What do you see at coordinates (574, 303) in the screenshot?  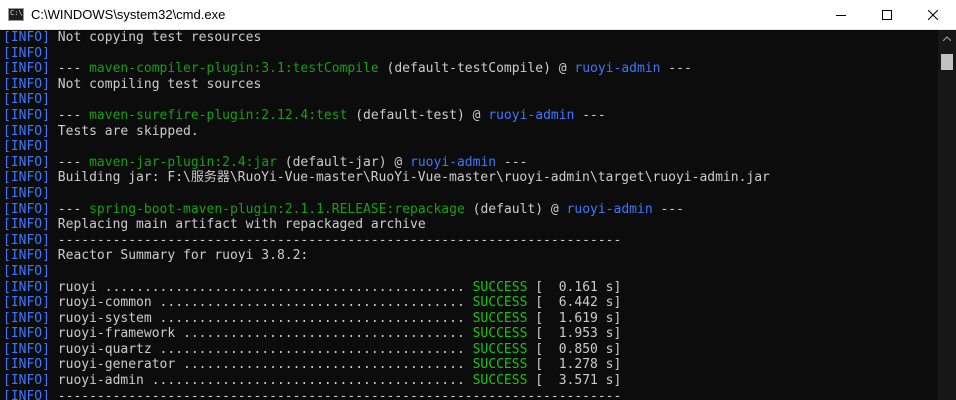 I see `build-time: [ 6.442 s]` at bounding box center [574, 303].